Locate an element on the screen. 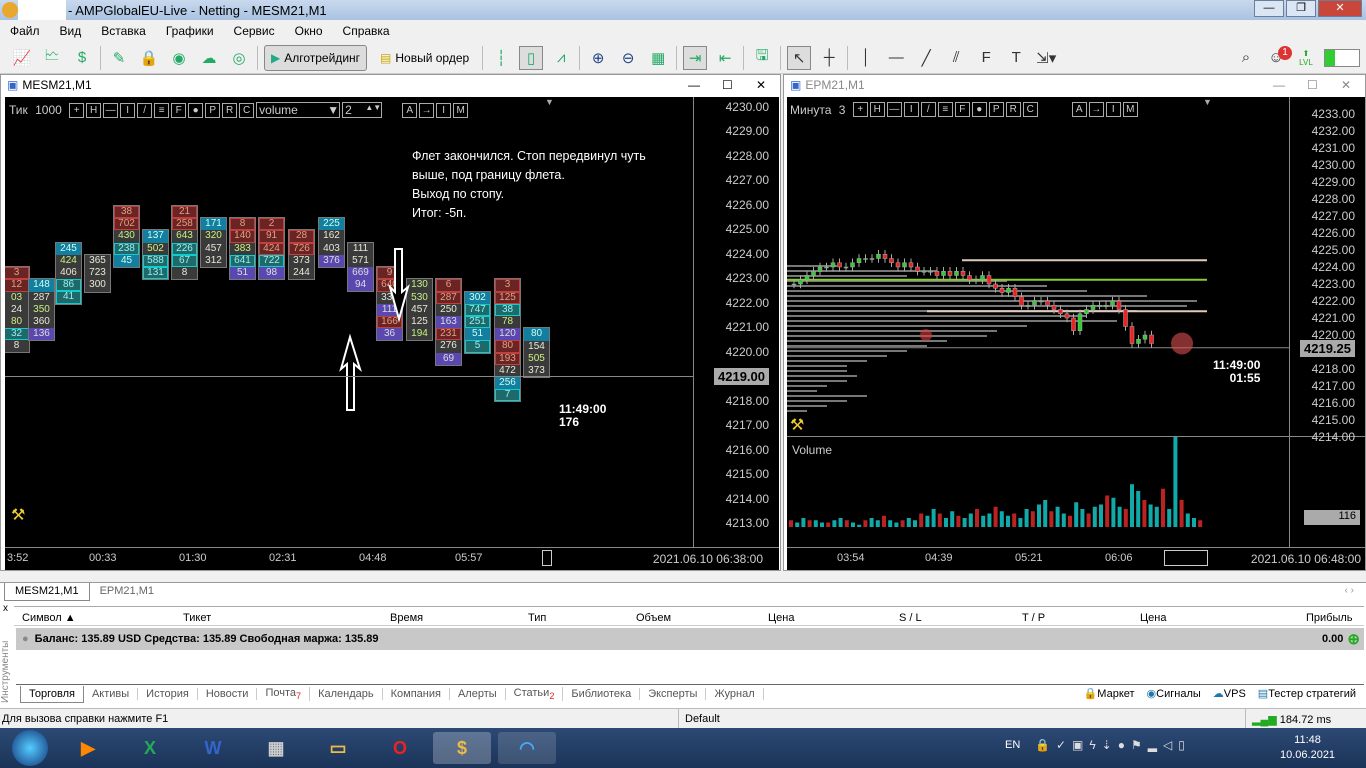 The image size is (1366, 768). signals-icon: ◉ is located at coordinates (179, 58).